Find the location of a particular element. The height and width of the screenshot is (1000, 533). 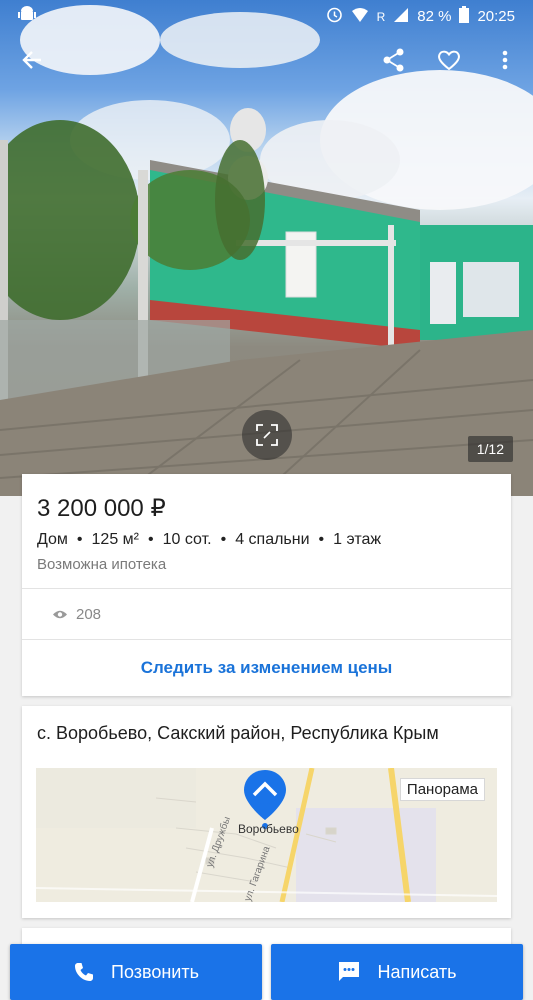

fullscreen-button is located at coordinates (267, 435).